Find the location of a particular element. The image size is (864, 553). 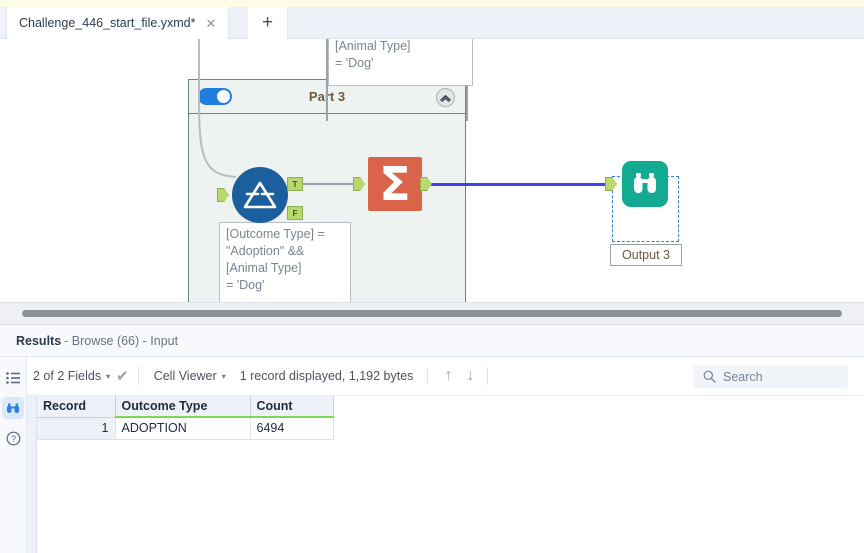

column-header-outcome-type: Outcome Type is located at coordinates (183, 407).